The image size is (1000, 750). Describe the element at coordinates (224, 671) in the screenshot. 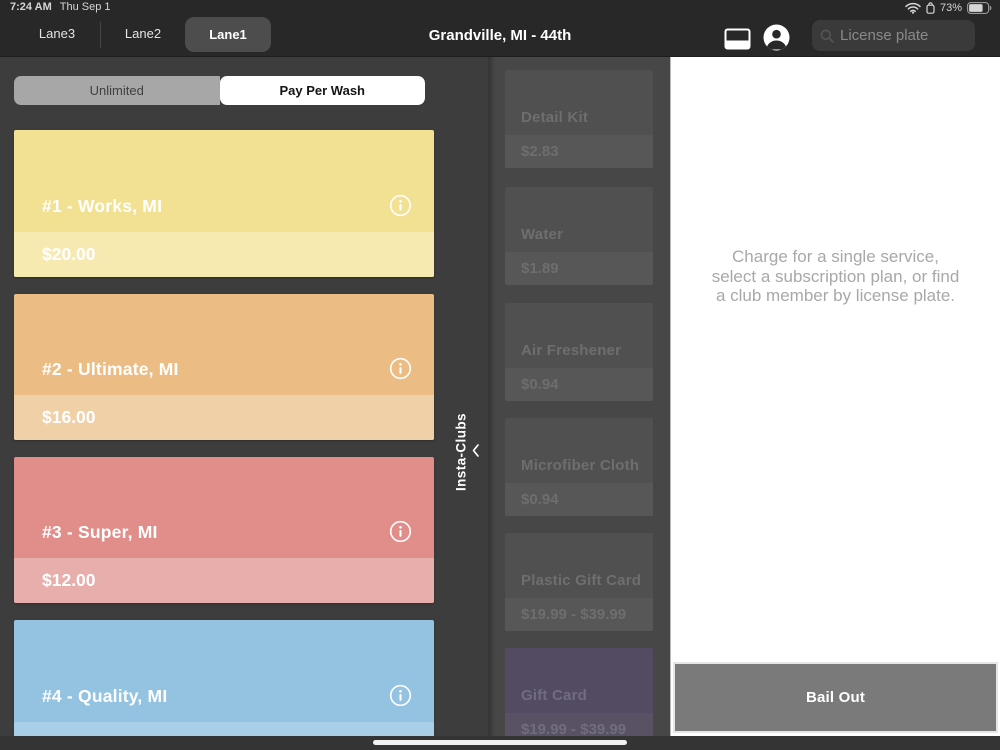

I see `wash-card-4-main: #4 - Quality, MI` at that location.